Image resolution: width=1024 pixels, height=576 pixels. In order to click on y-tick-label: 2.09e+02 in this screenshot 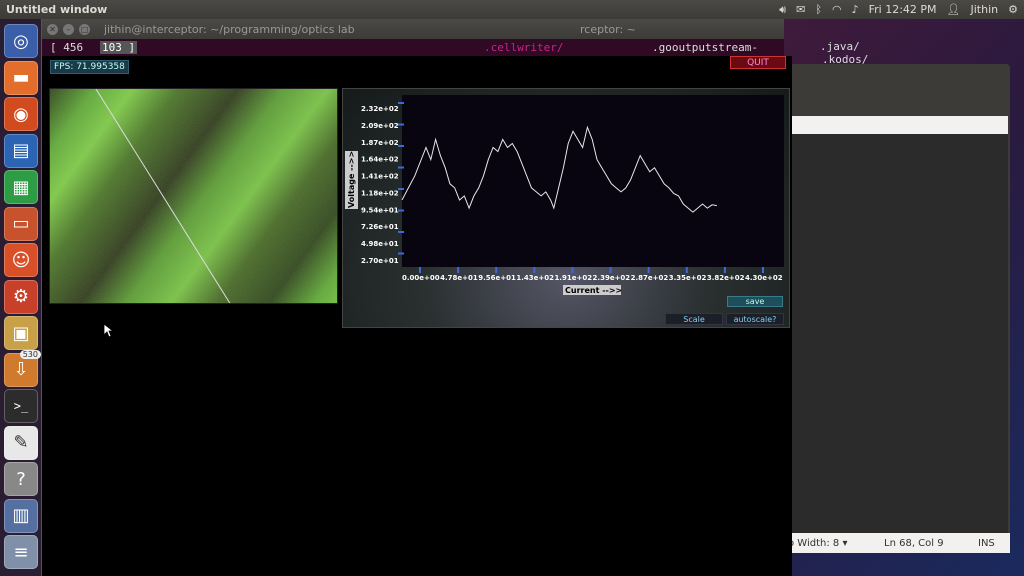, I will do `click(380, 126)`.